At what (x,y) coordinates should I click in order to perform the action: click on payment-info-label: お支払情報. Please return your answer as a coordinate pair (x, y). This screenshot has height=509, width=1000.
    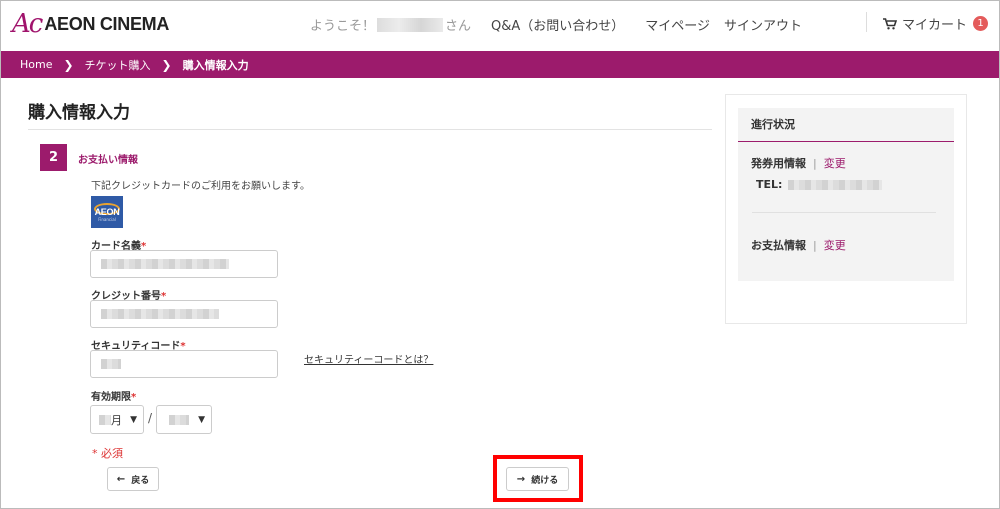
    Looking at the image, I should click on (778, 245).